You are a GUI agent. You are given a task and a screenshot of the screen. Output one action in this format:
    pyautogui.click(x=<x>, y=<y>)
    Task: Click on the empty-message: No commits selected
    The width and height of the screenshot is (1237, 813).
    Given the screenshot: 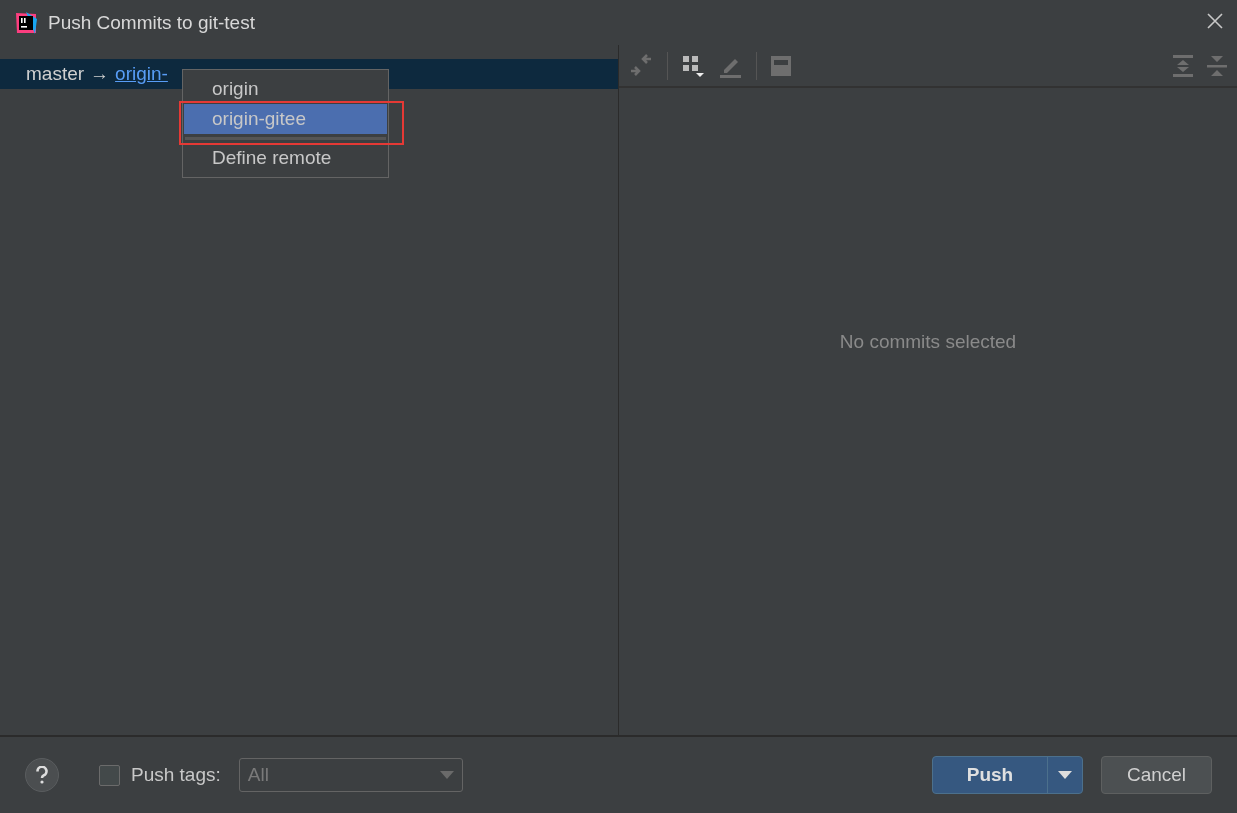 What is the action you would take?
    pyautogui.click(x=928, y=341)
    